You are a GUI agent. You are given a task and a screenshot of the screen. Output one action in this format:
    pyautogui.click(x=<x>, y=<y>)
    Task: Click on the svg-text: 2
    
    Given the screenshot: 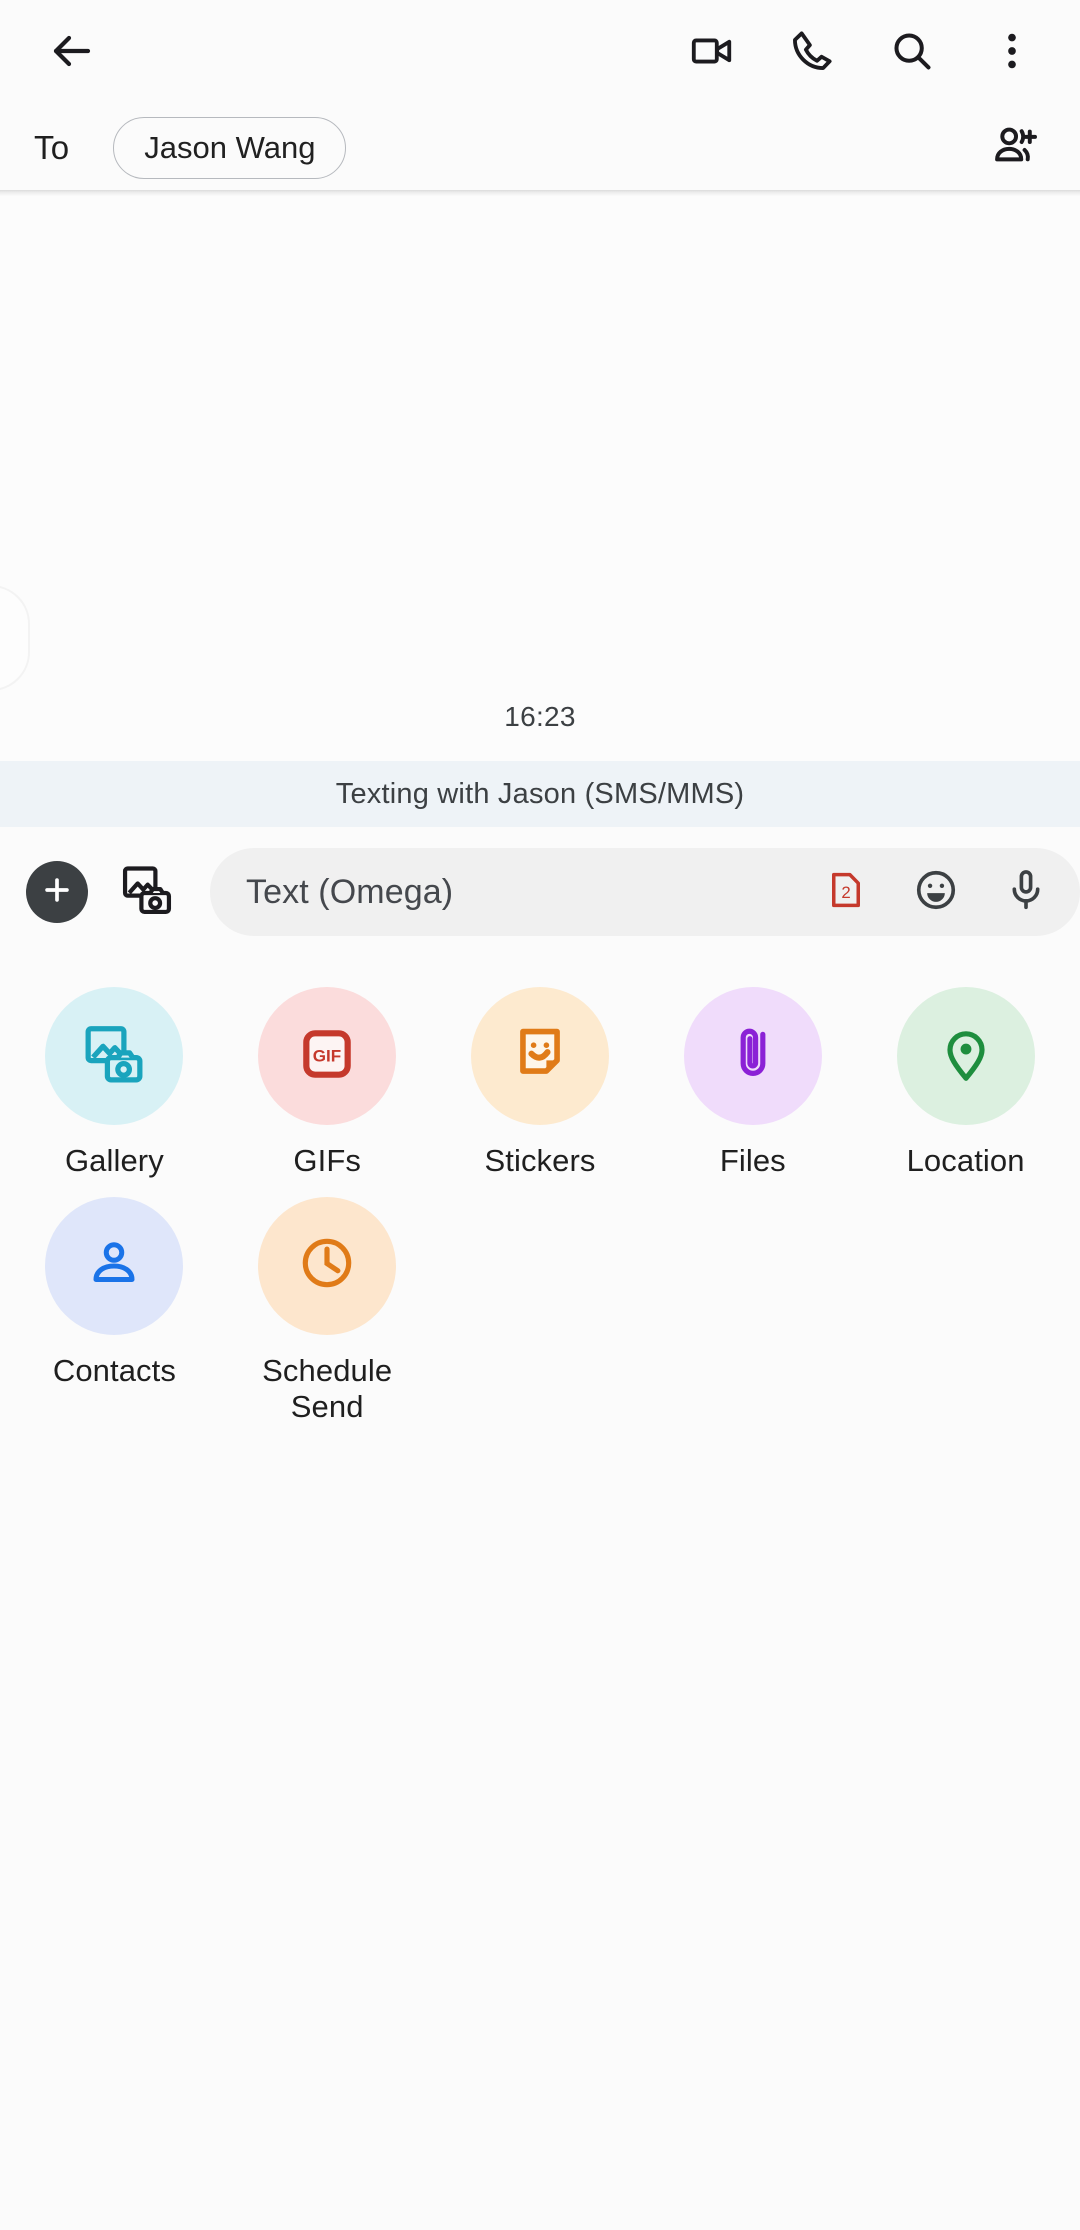 What is the action you would take?
    pyautogui.click(x=845, y=892)
    